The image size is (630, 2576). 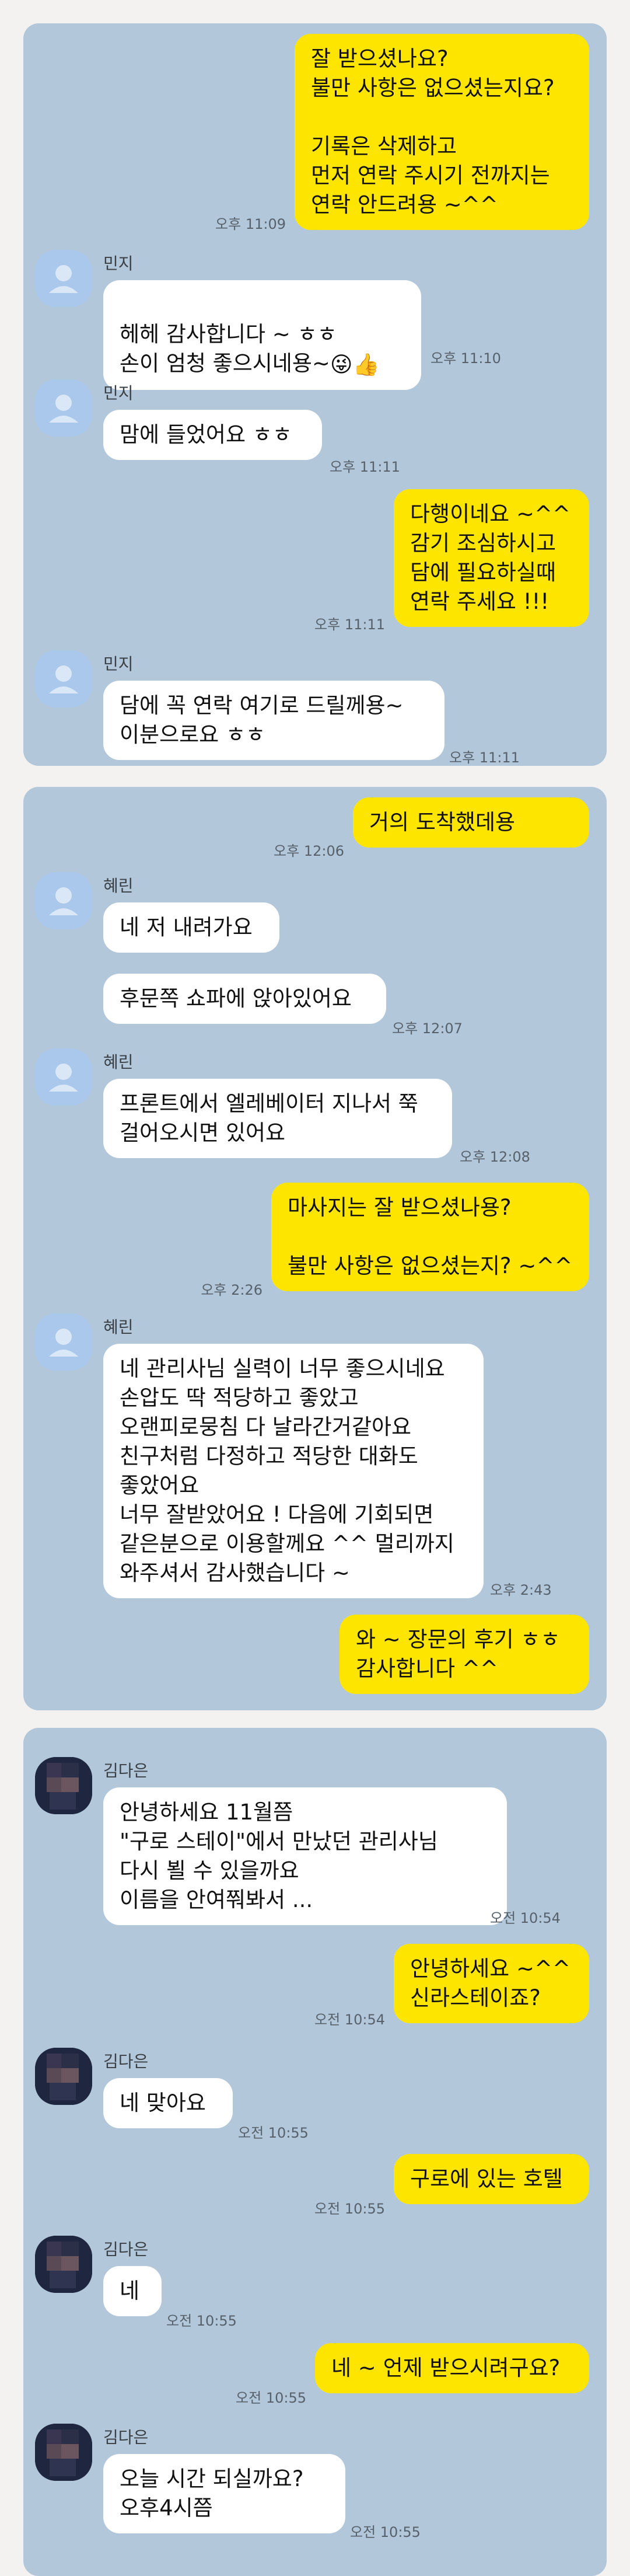 What do you see at coordinates (452, 2368) in the screenshot?
I see `message-bubble-sent: 네 ~ 언제 받으시려구요?` at bounding box center [452, 2368].